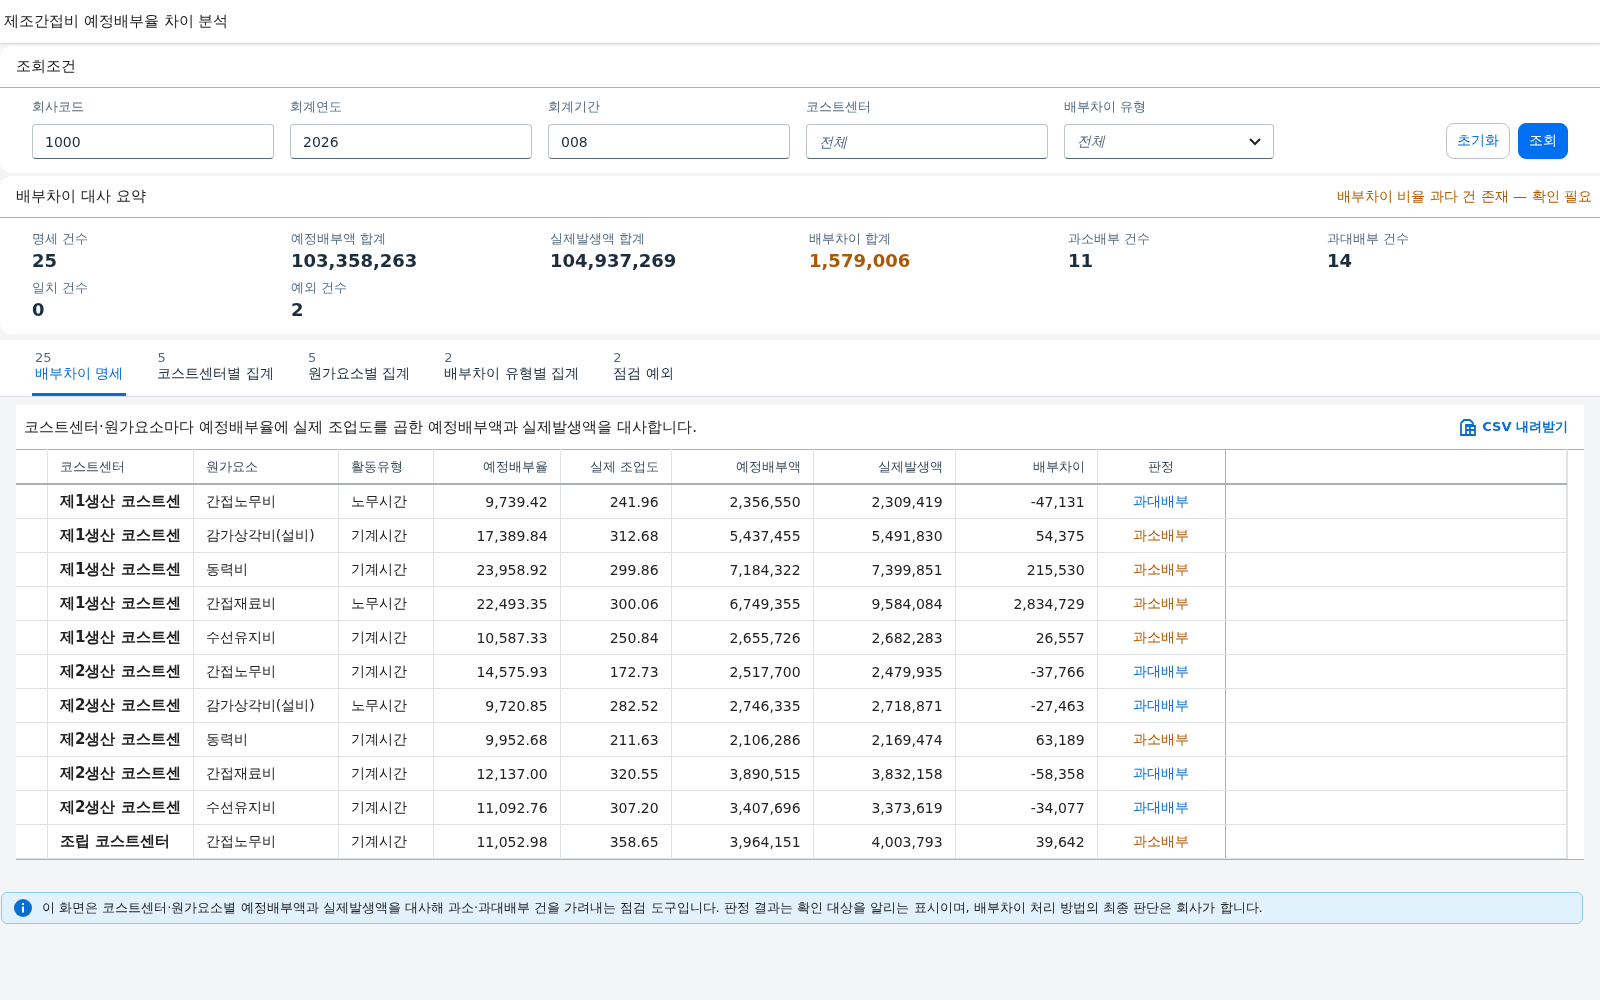 The image size is (1600, 1000). I want to click on table-cell: 2,356,550, so click(742, 501).